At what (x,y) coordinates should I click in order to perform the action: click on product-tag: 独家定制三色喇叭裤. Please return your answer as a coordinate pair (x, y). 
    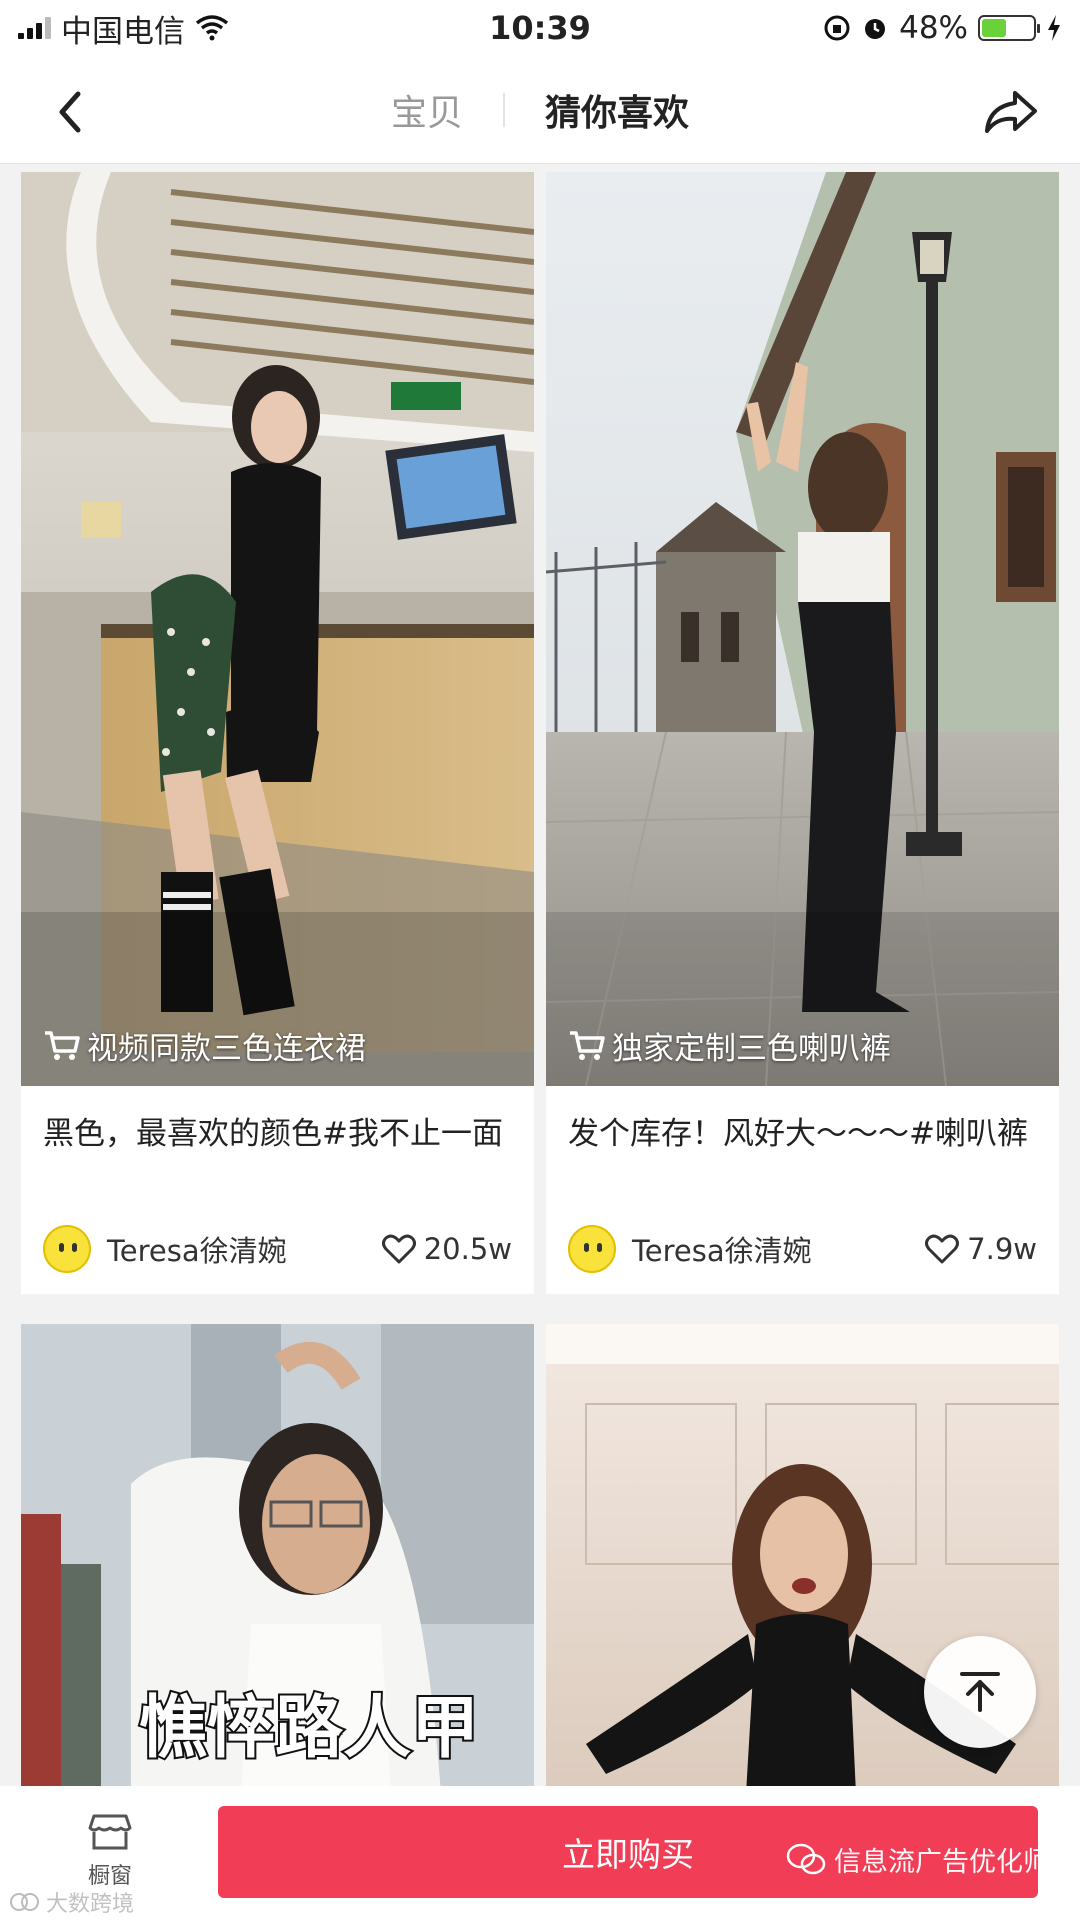
    Looking at the image, I should click on (729, 1045).